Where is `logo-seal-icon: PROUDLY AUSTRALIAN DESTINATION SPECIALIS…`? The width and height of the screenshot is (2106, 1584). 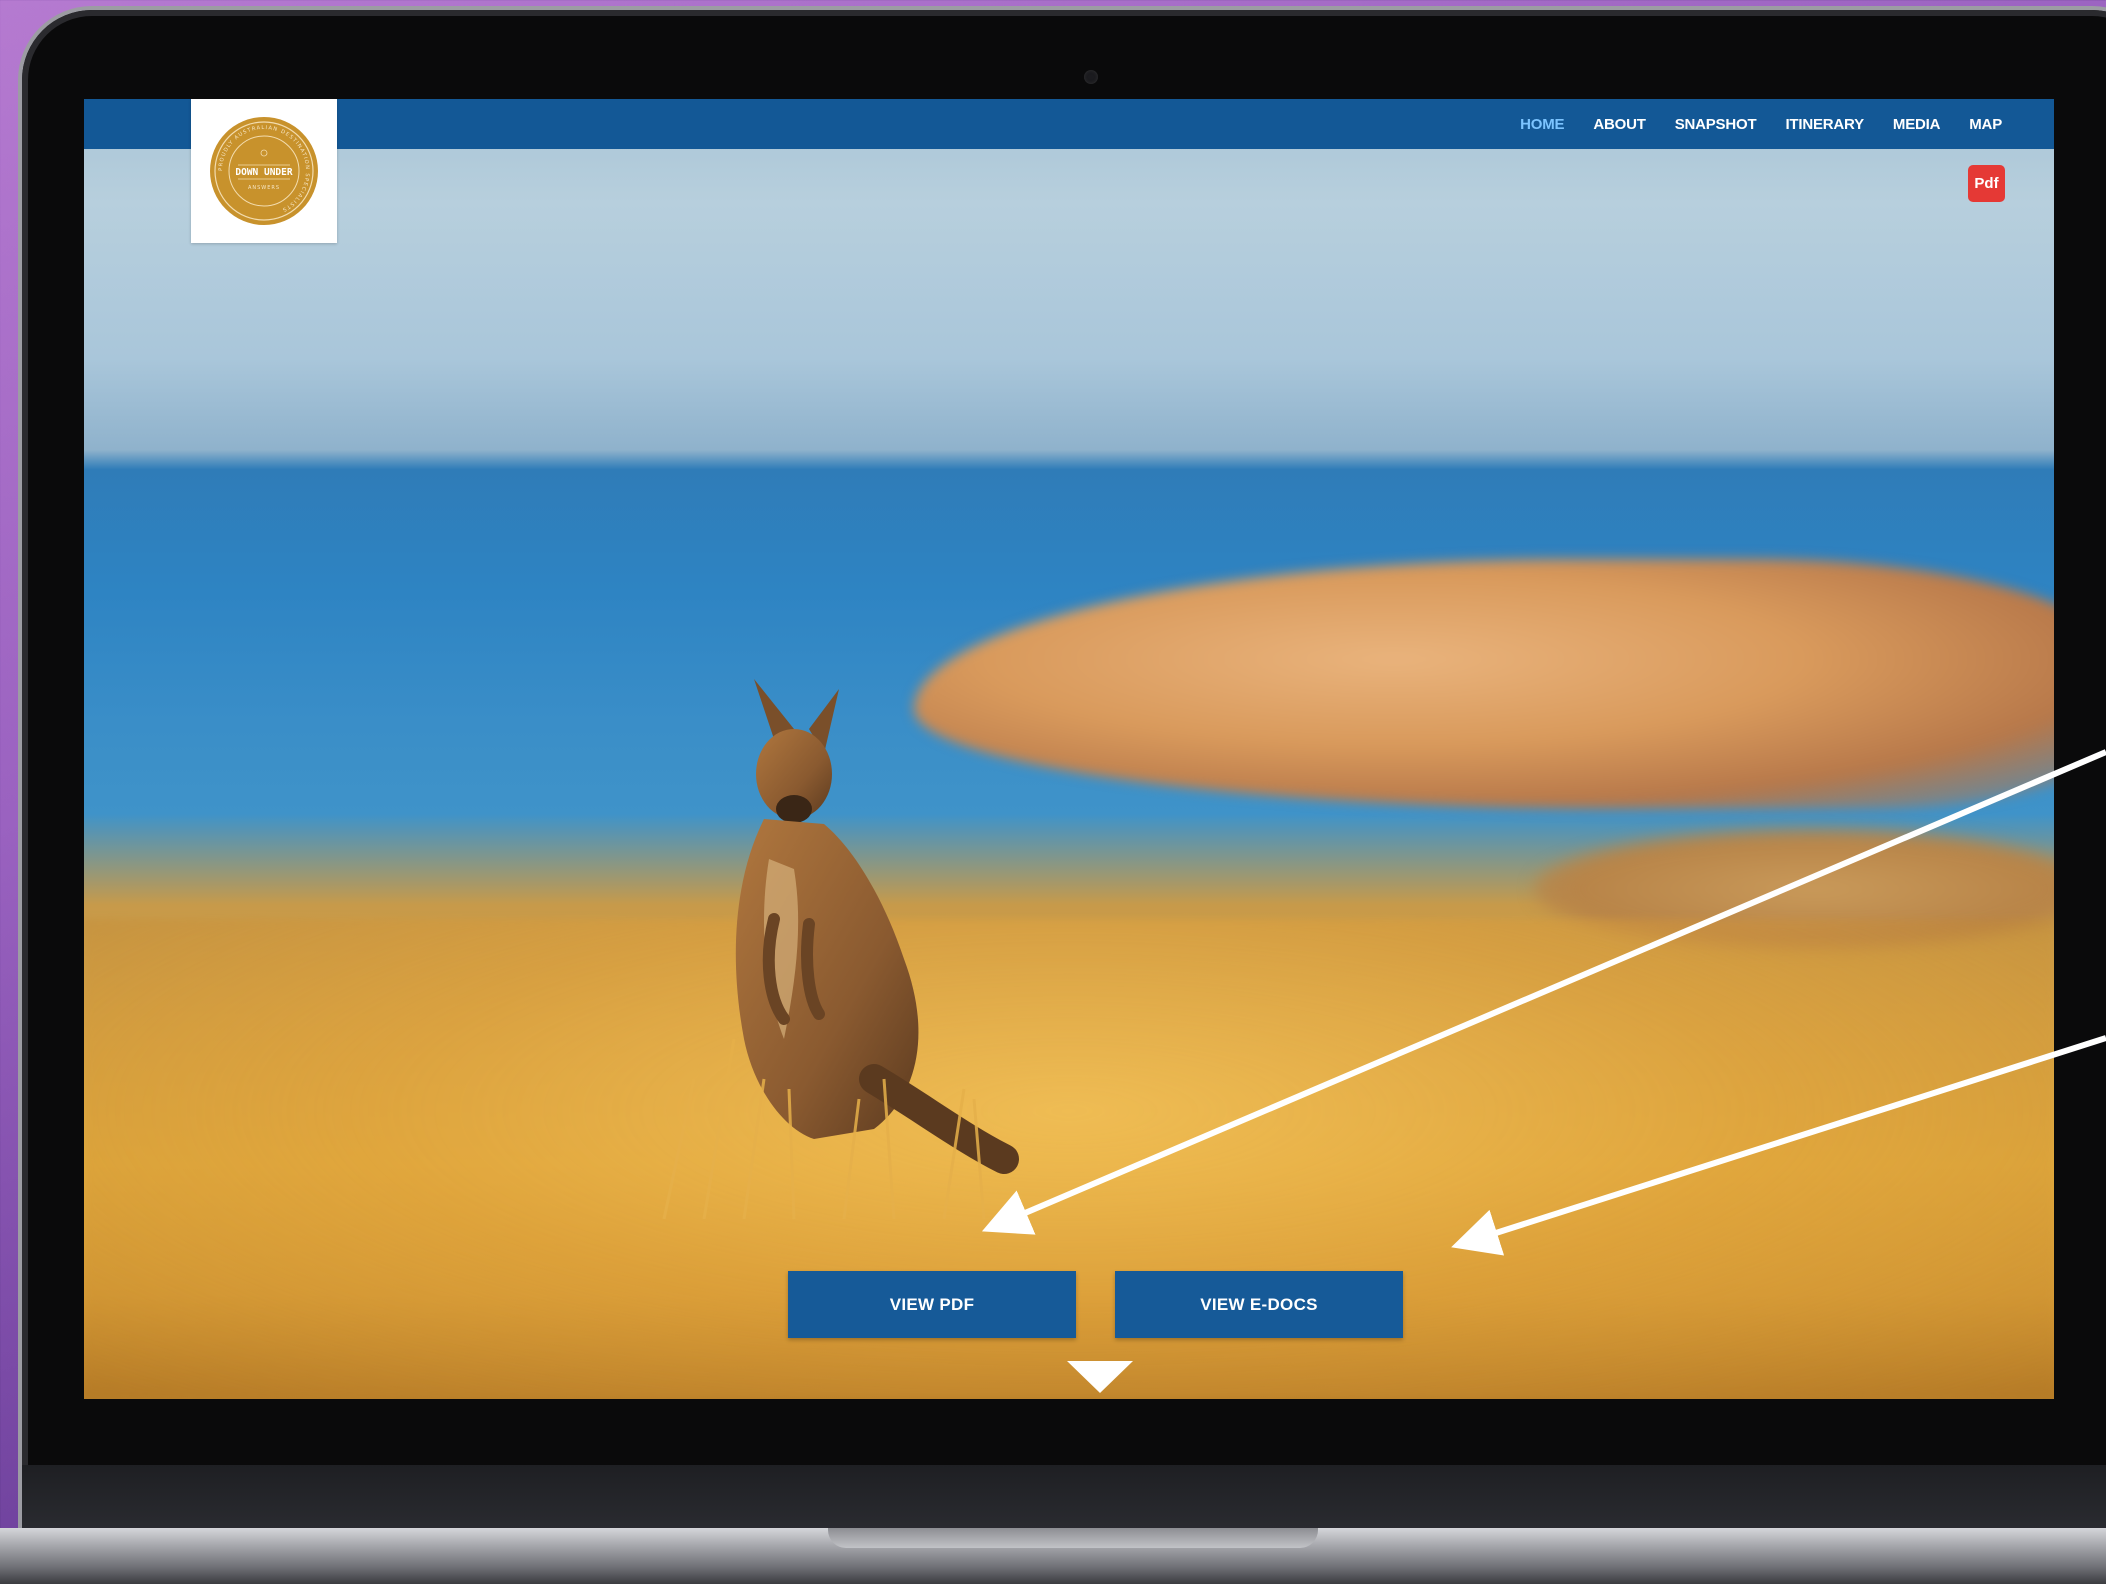
logo-seal-icon: PROUDLY AUSTRALIAN DESTINATION SPECIALIS… is located at coordinates (264, 171).